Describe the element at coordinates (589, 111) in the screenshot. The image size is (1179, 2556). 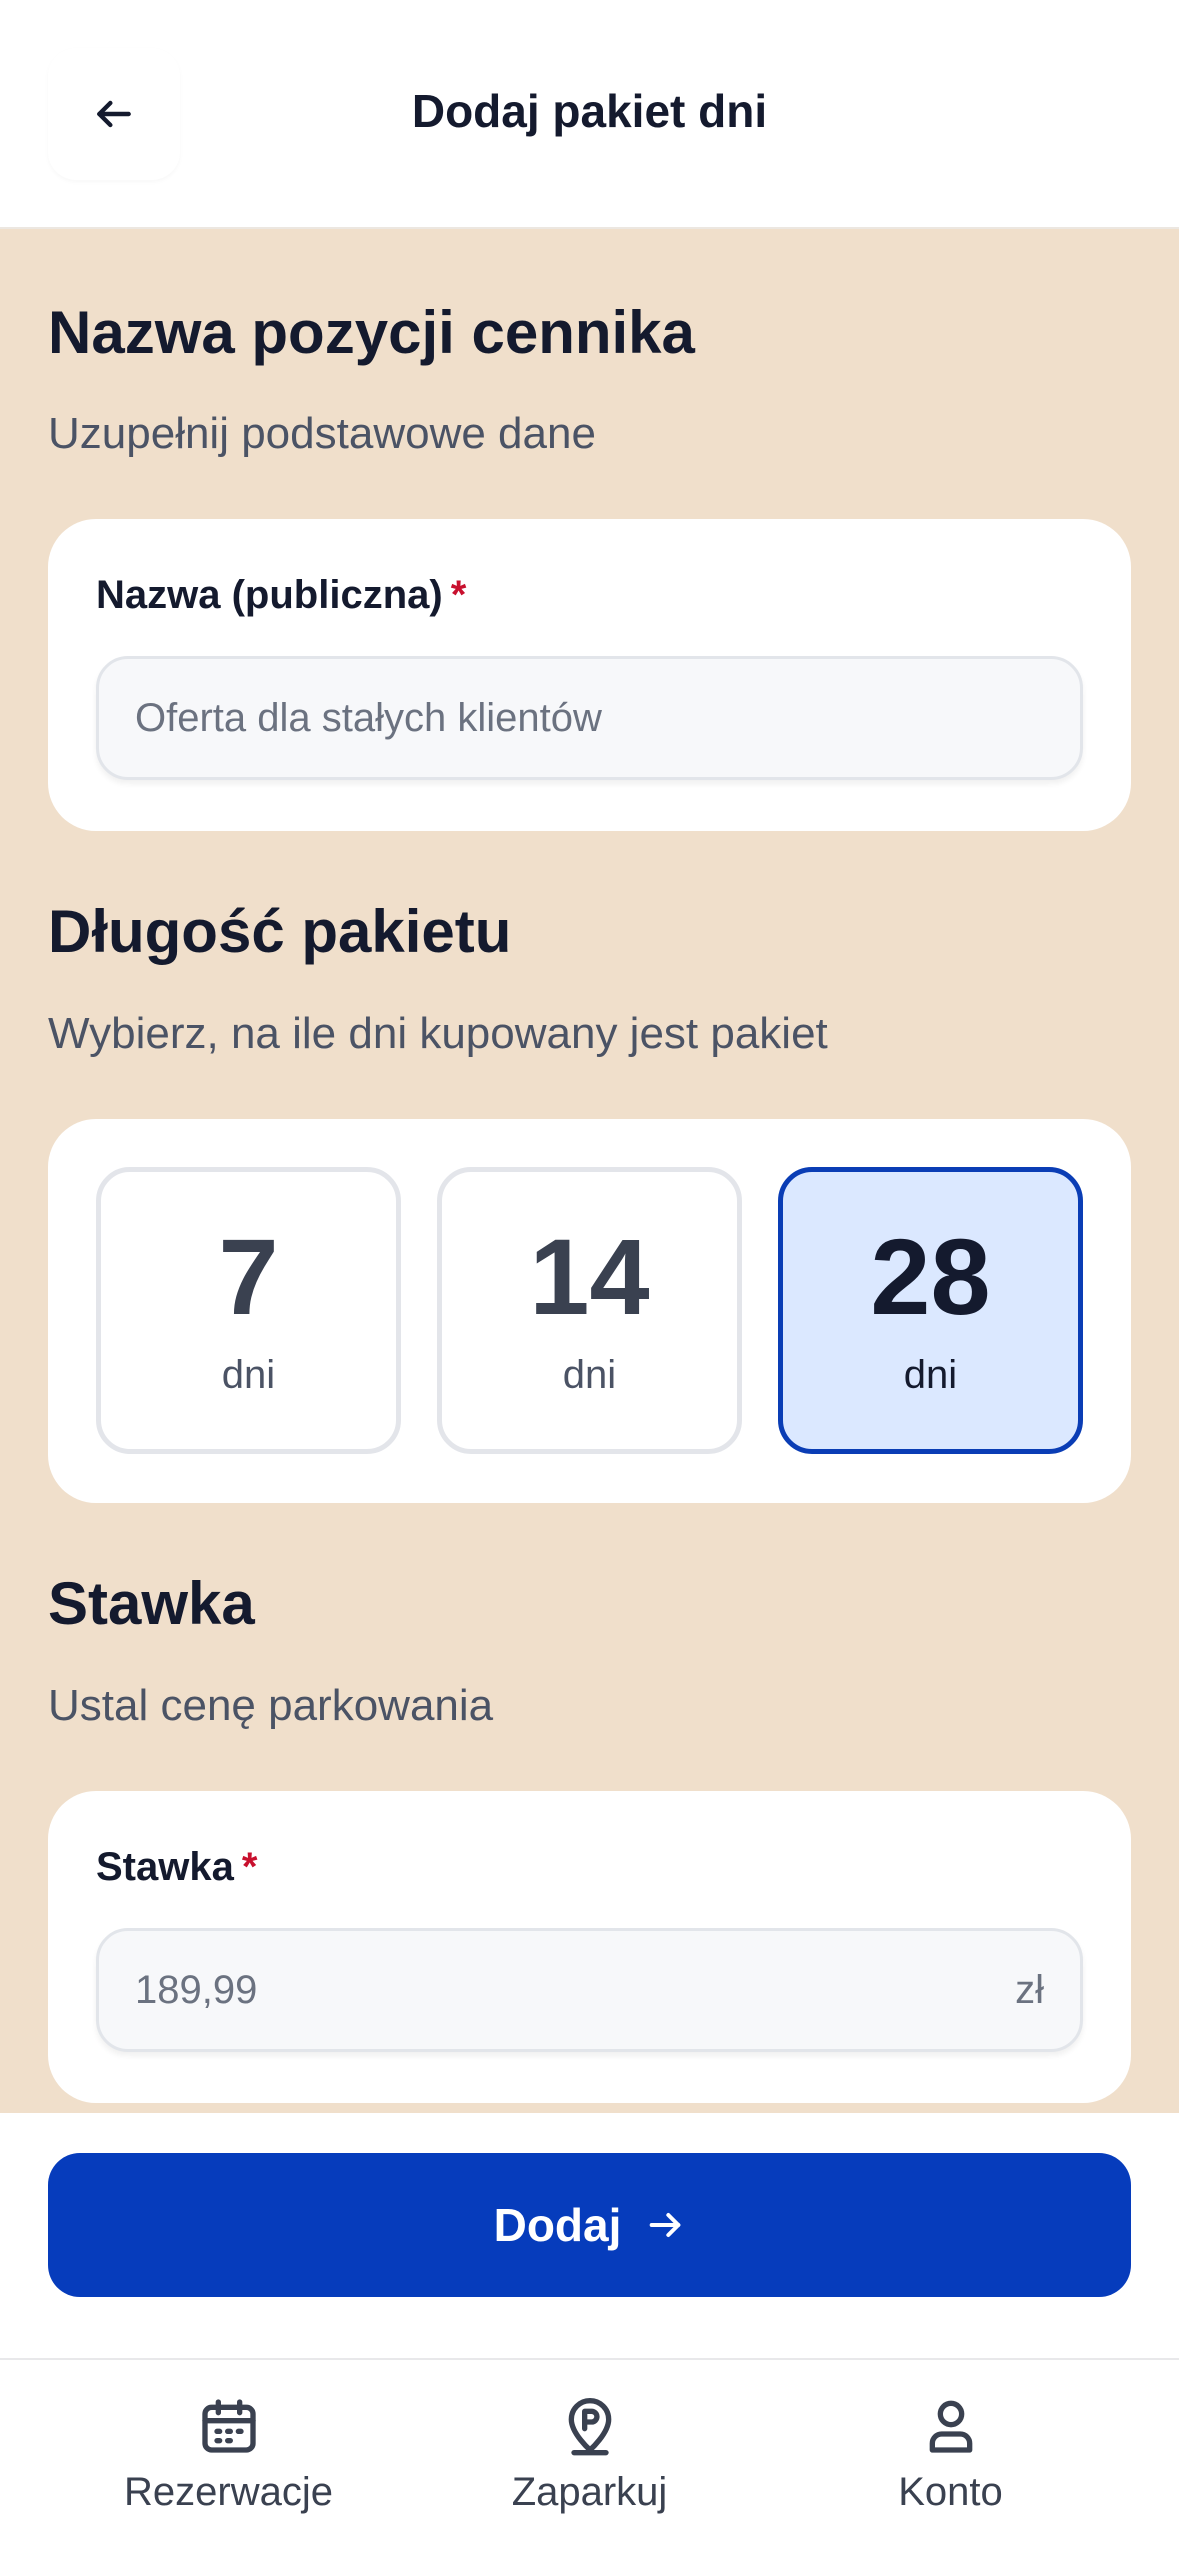
I see `page-title: Dodaj pakiet dni` at that location.